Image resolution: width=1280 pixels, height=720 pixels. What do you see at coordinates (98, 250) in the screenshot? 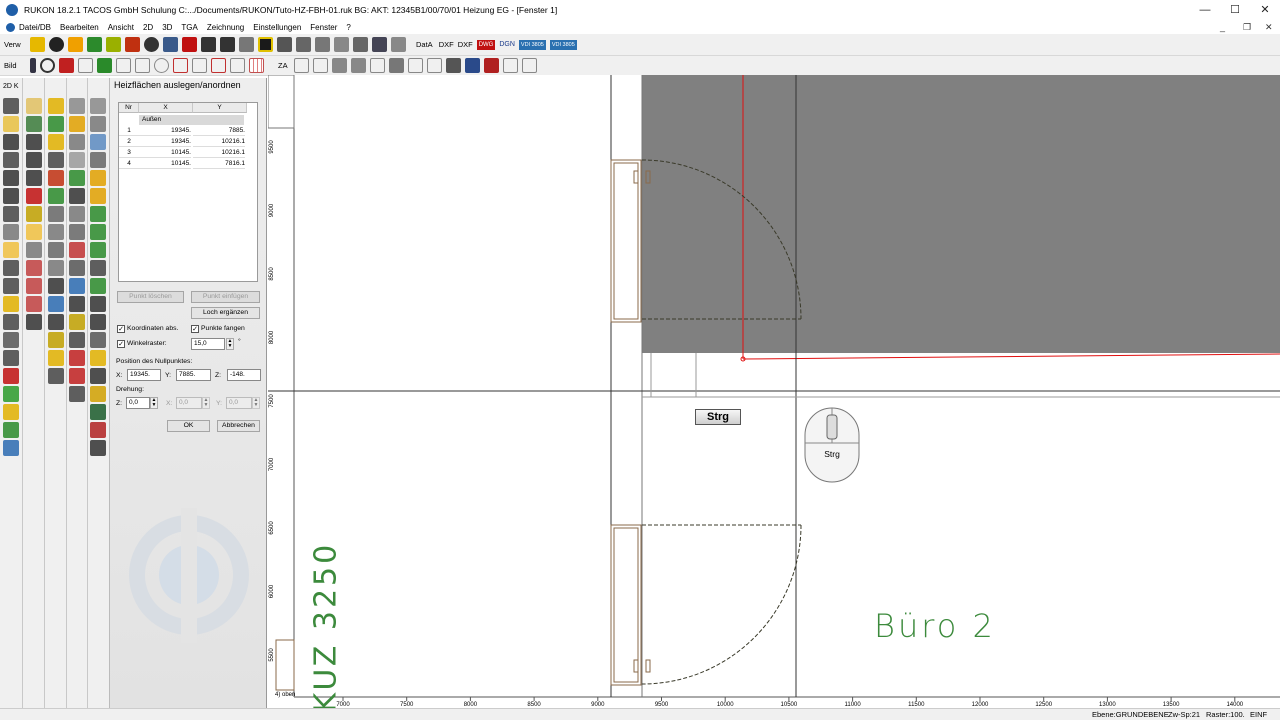
I see `palette-tool-5-9-icon` at bounding box center [98, 250].